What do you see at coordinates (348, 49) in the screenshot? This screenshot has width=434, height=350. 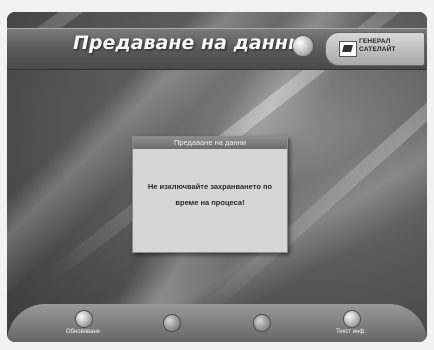 I see `brand-mark-icon` at bounding box center [348, 49].